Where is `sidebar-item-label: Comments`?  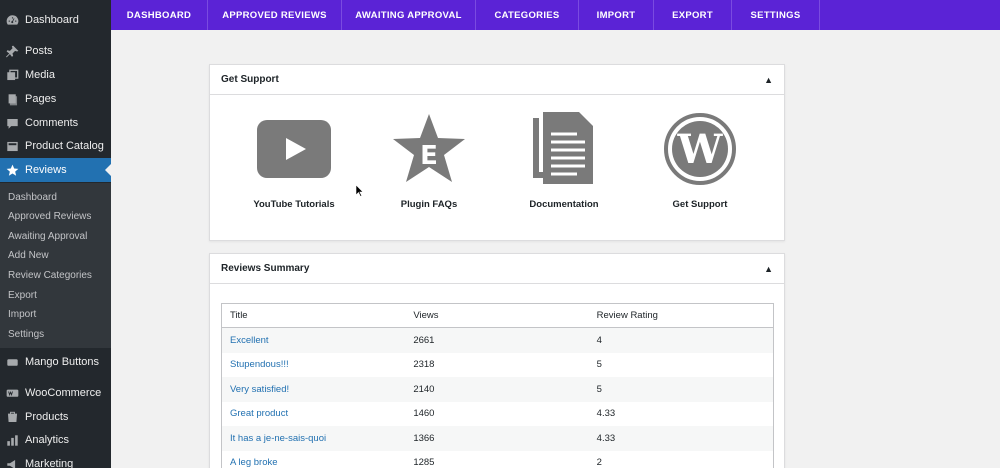
sidebar-item-label: Comments is located at coordinates (52, 123).